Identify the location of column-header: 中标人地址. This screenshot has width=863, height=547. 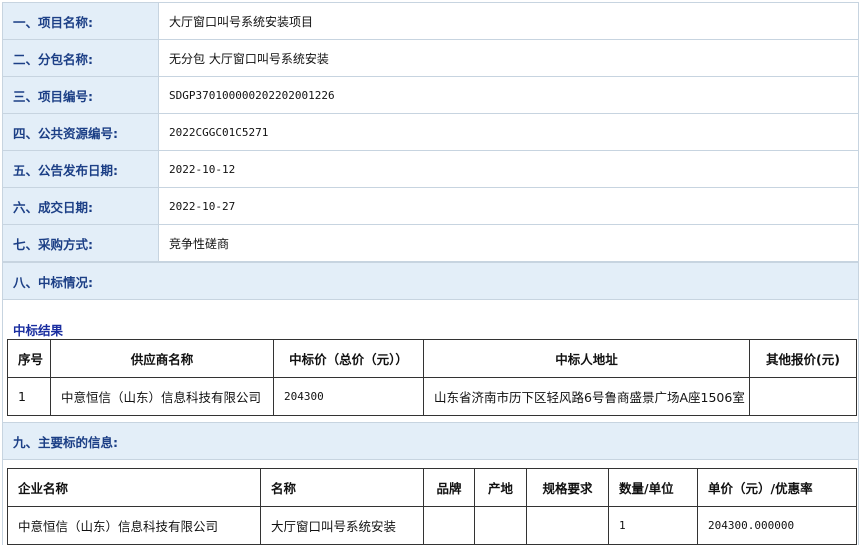
(586, 358).